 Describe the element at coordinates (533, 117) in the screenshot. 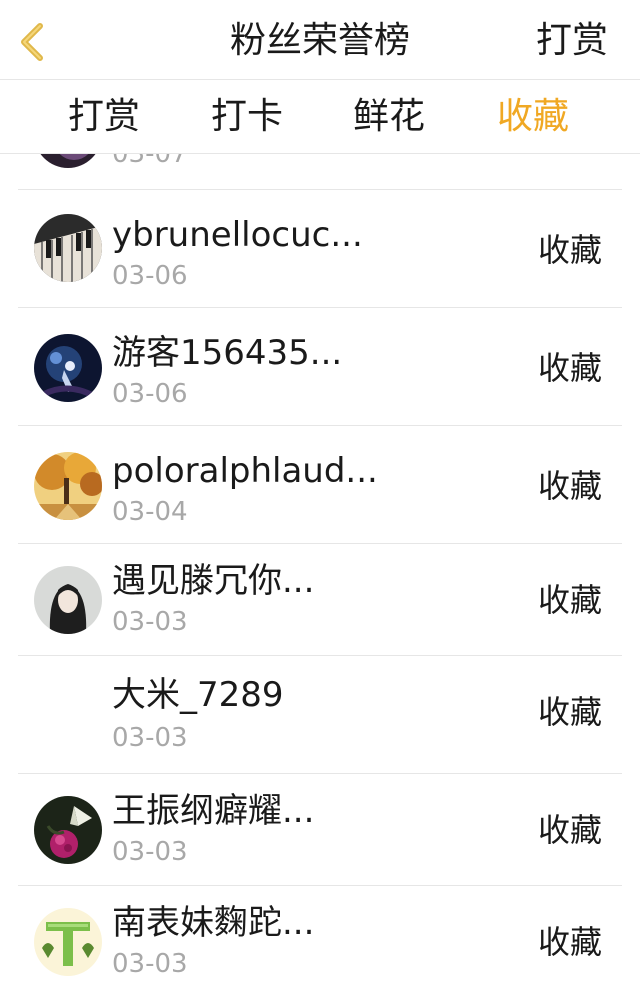

I see `tab-favorites: 收藏` at that location.